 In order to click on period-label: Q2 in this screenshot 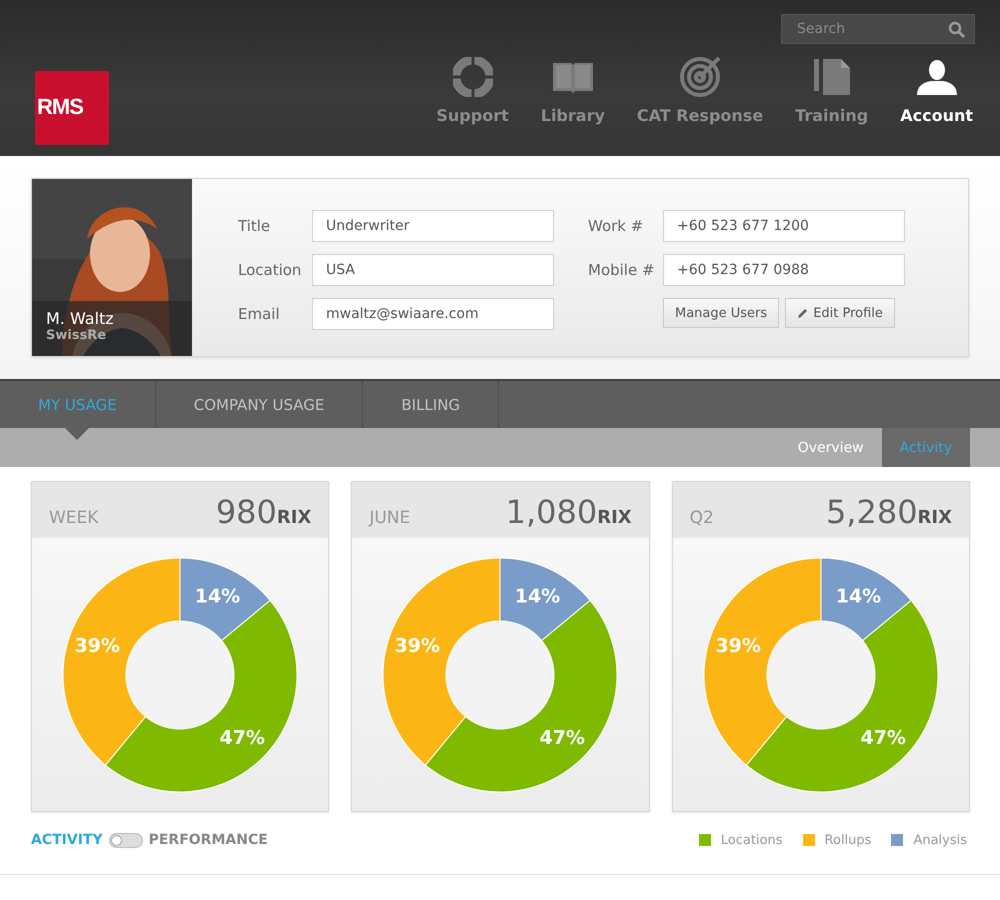, I will do `click(702, 518)`.